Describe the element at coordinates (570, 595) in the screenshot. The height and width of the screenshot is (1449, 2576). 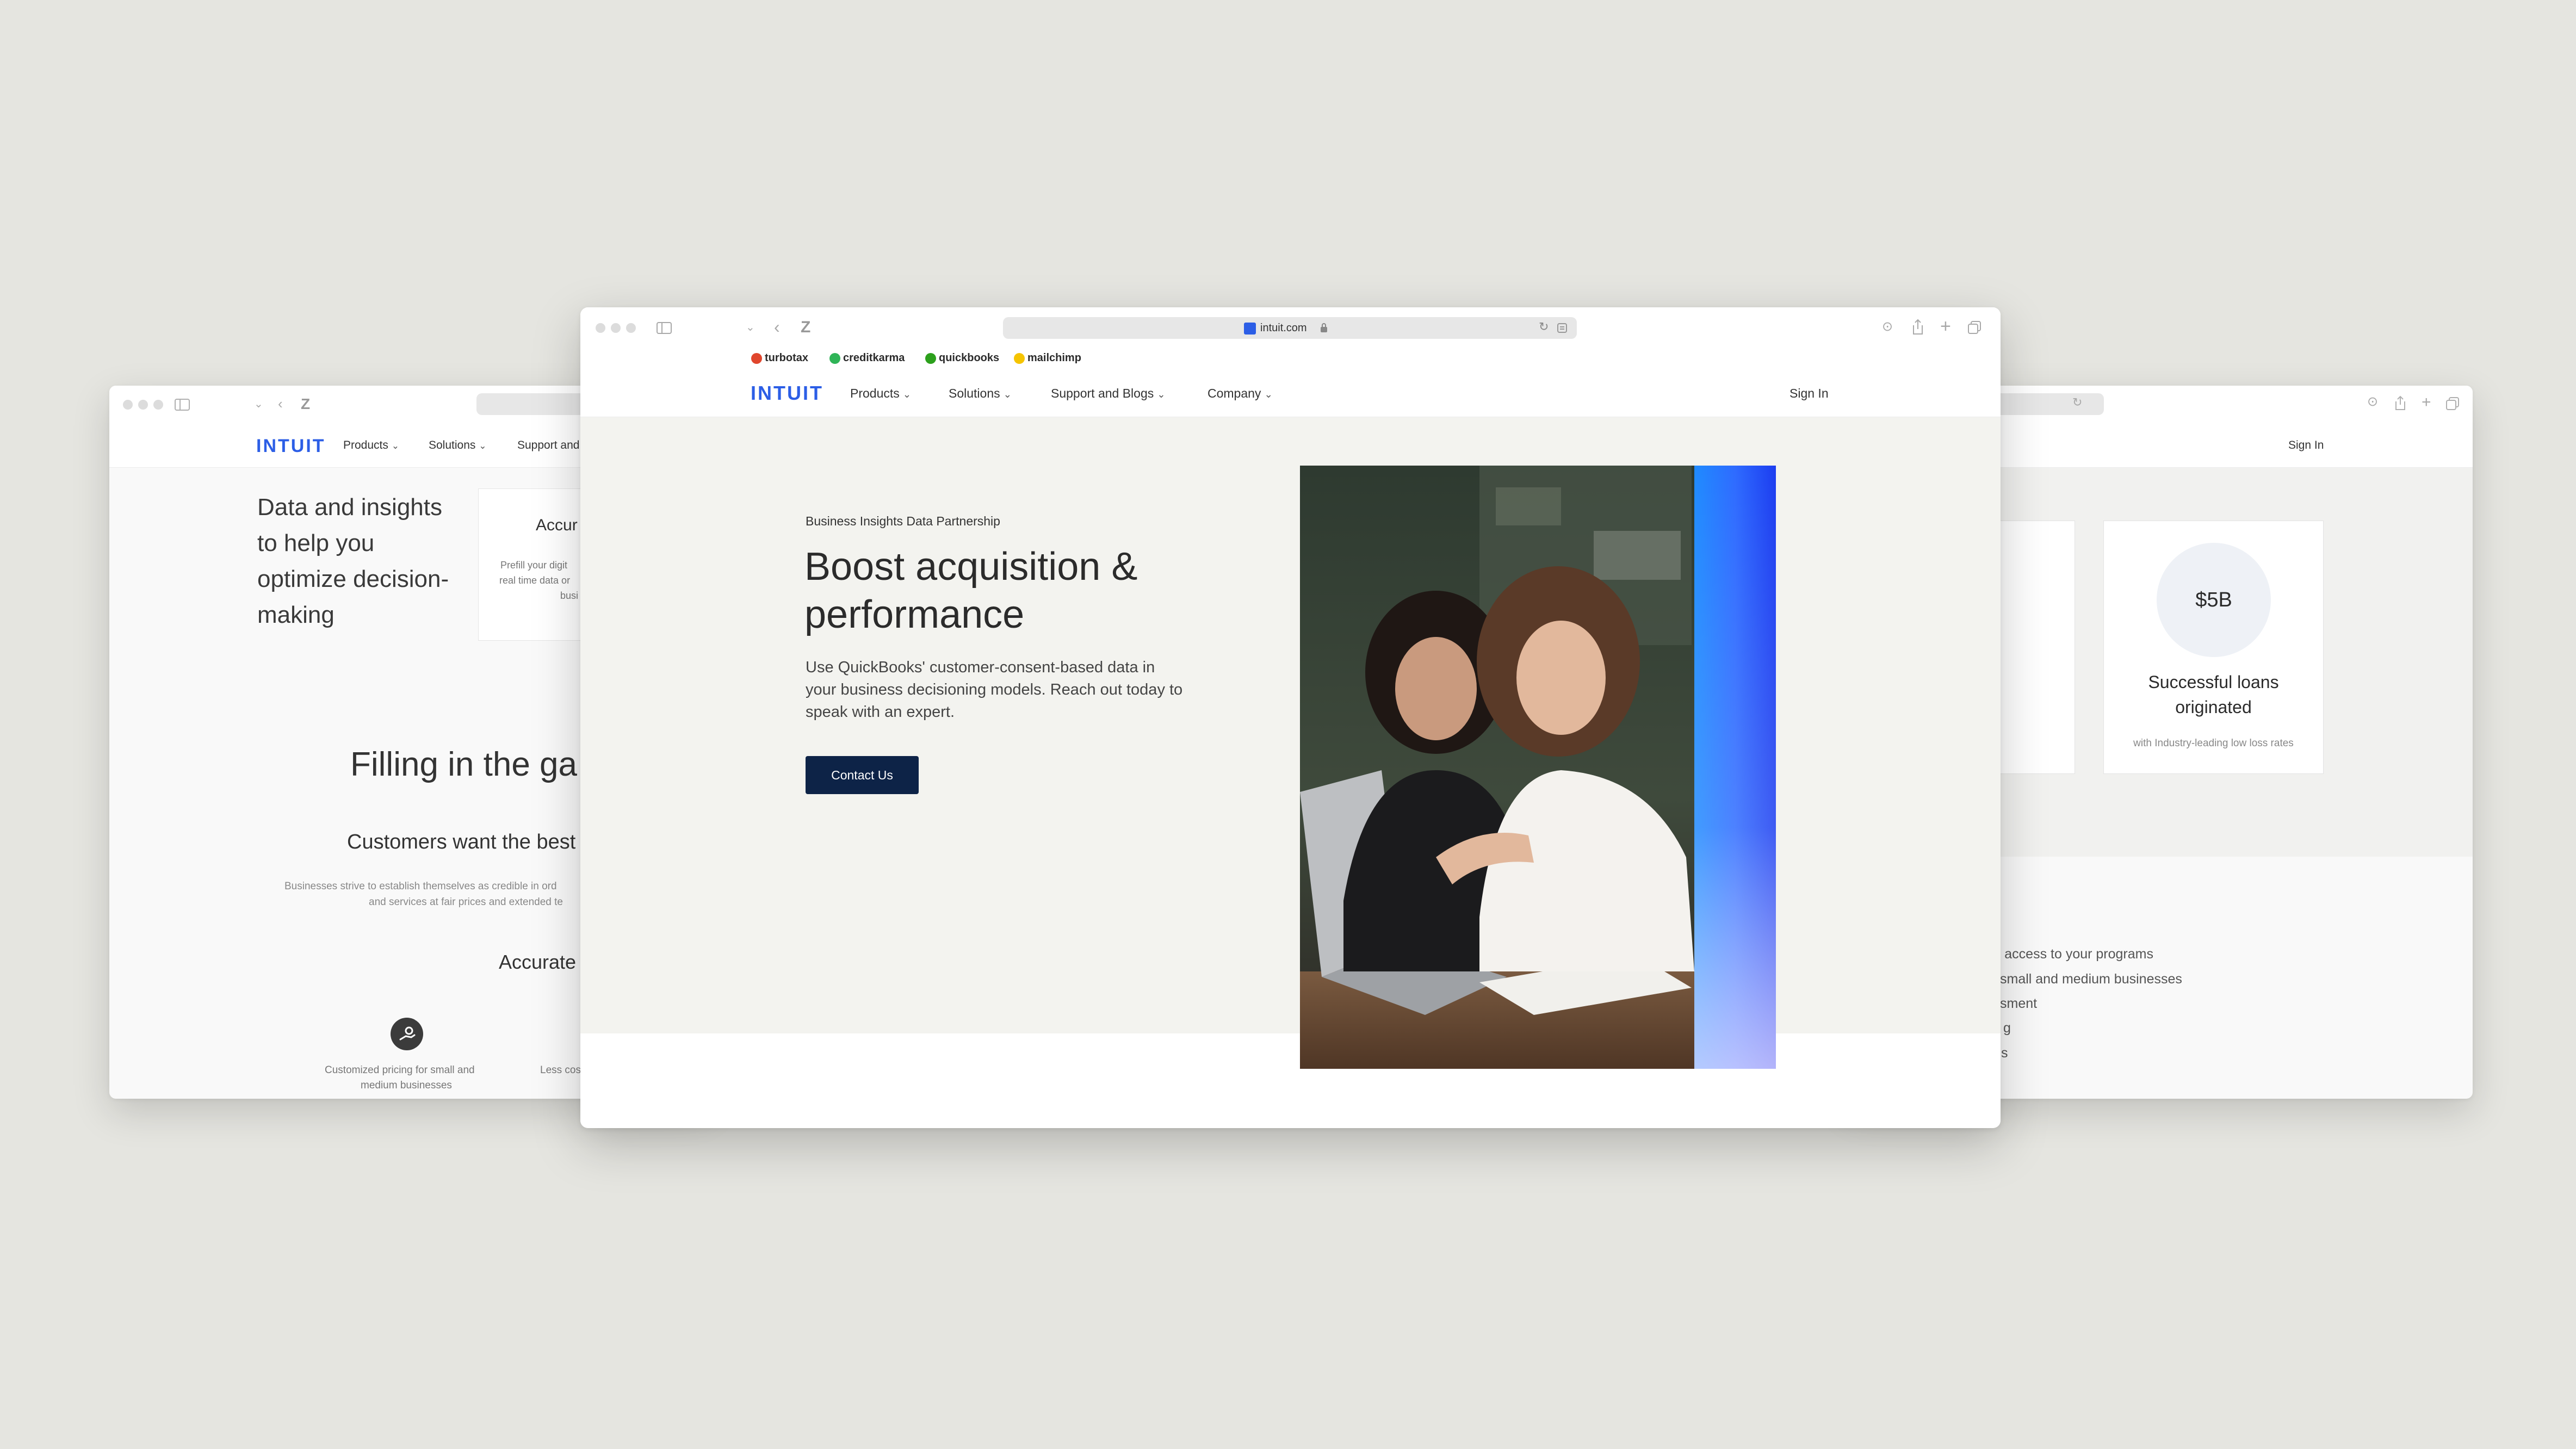
I see `feature-card-line-3: busi` at that location.